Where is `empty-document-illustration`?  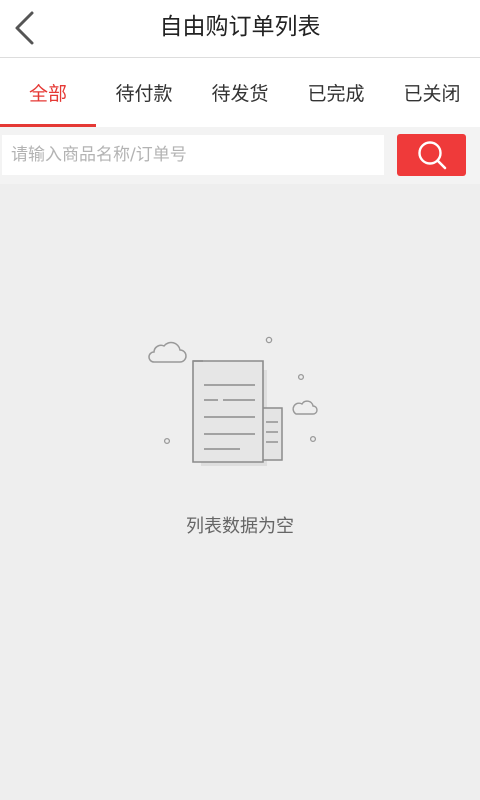
empty-document-illustration is located at coordinates (233, 401).